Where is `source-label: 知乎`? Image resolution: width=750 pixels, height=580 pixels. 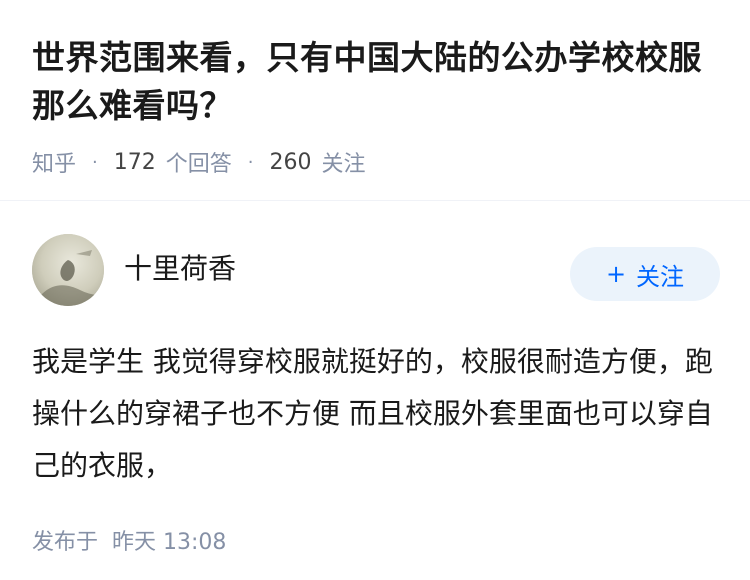
source-label: 知乎 is located at coordinates (54, 162).